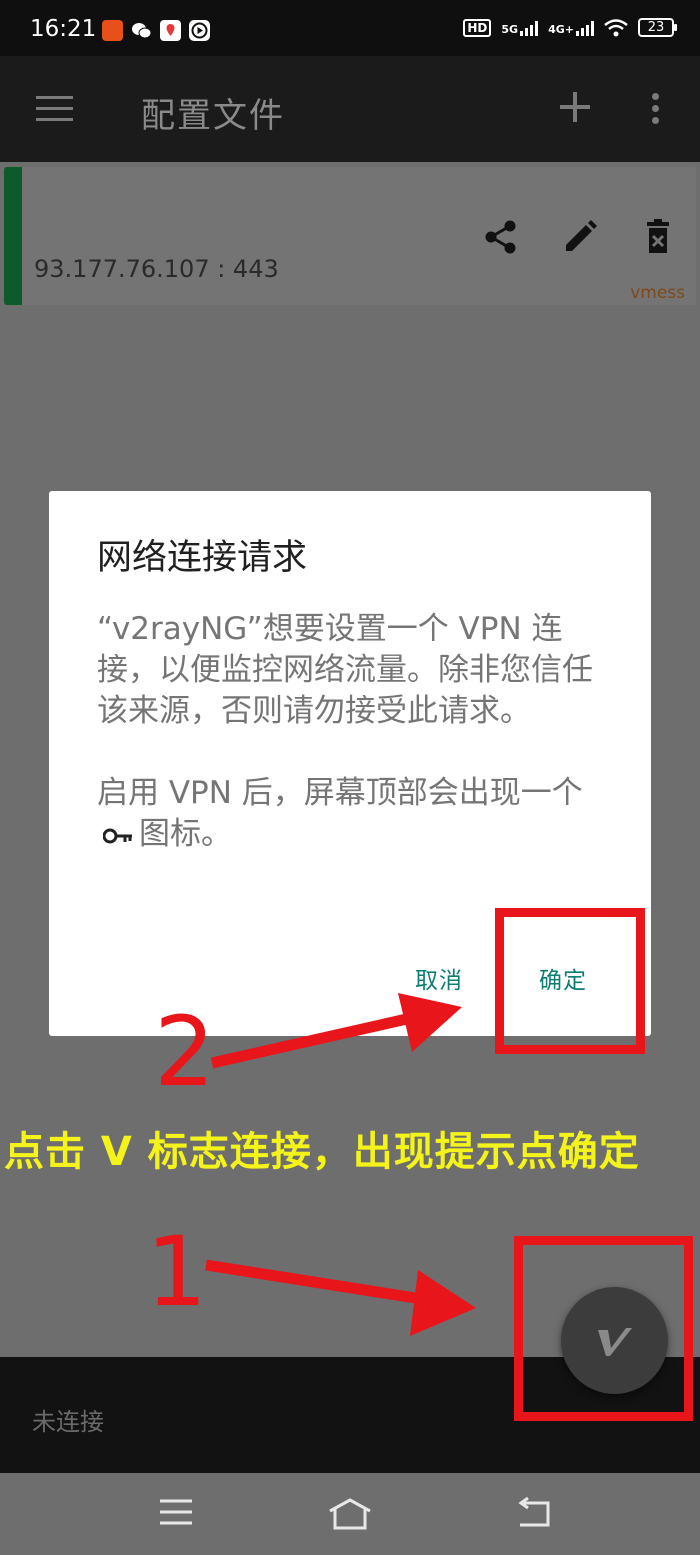 This screenshot has width=700, height=1555. Describe the element at coordinates (443, 1303) in the screenshot. I see `arrow-1-head` at that location.